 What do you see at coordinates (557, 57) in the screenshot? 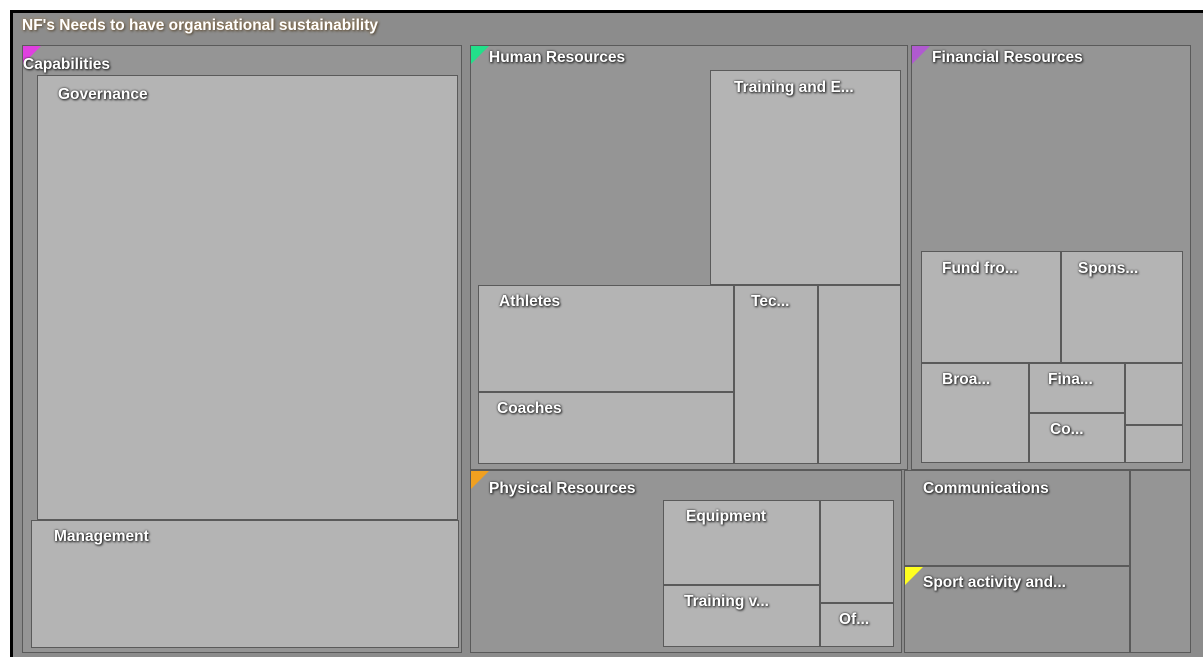
I see `treemap-label-human: Human Resources` at bounding box center [557, 57].